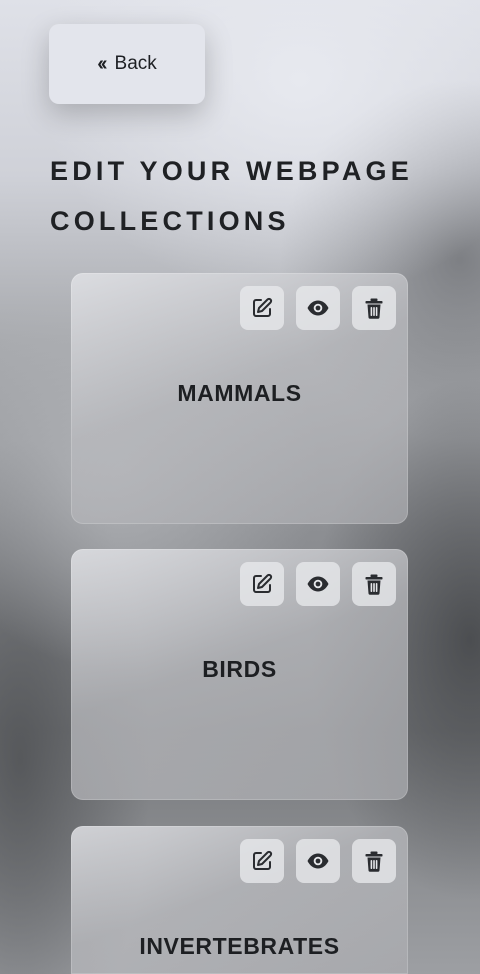 This screenshot has width=480, height=974. I want to click on page-title-line-2: COLLECTIONS, so click(170, 221).